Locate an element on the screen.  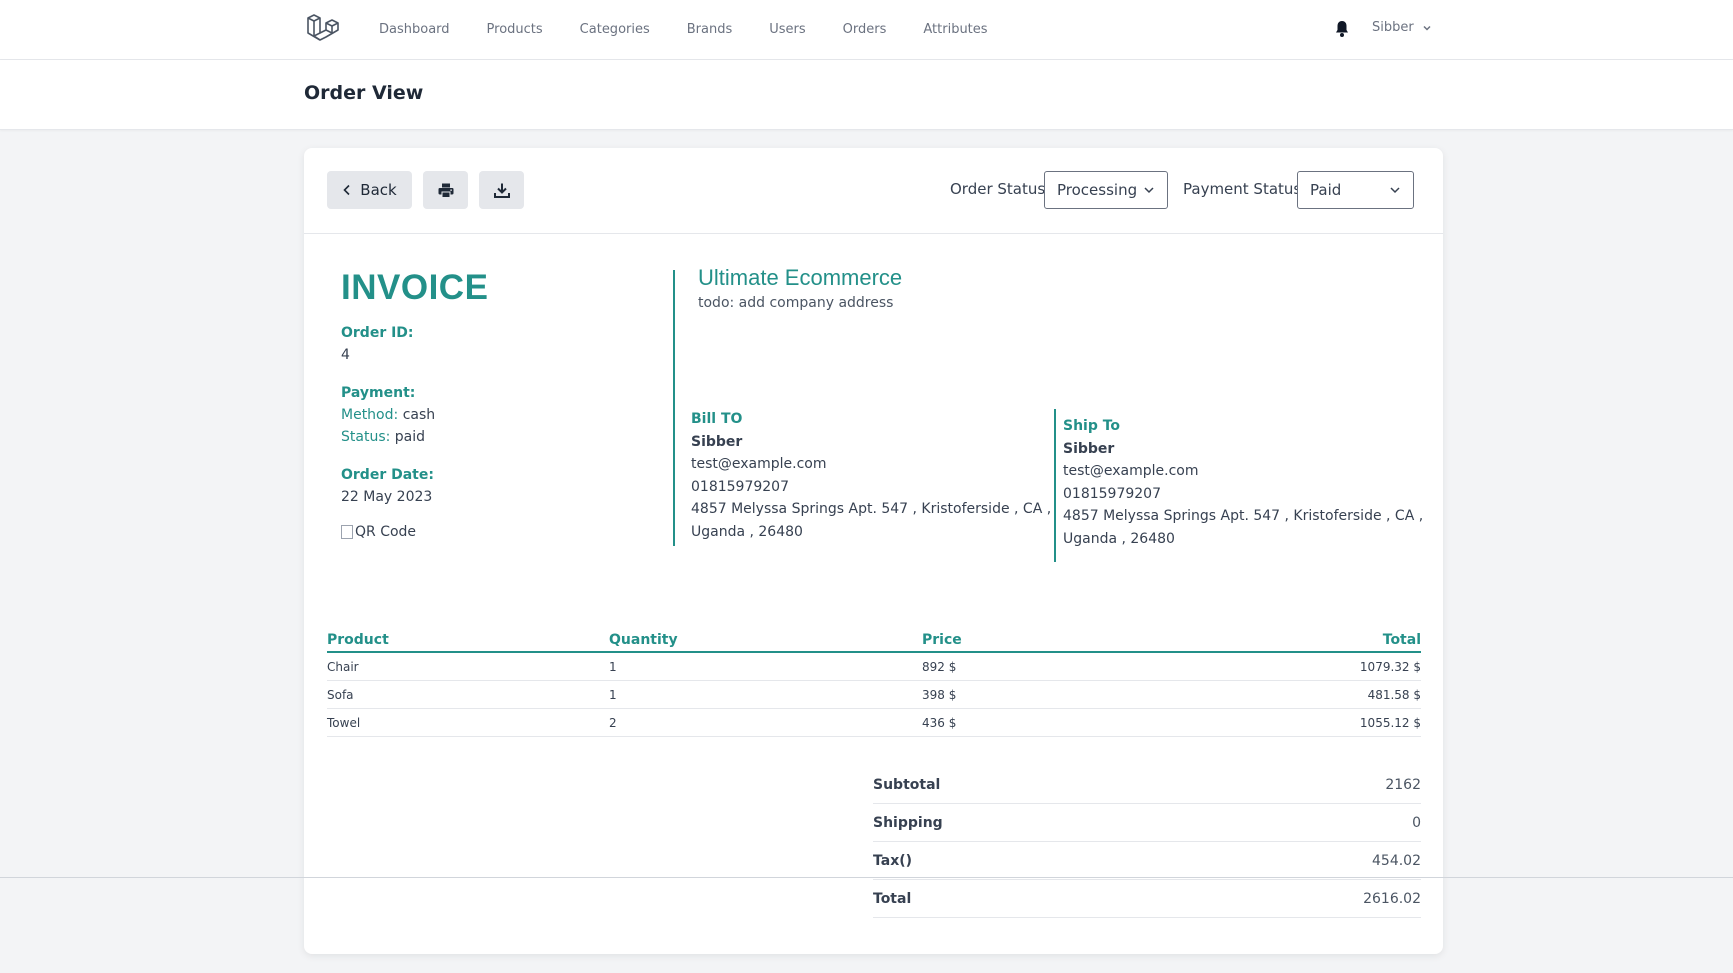
qr-code-alt: QR Code is located at coordinates (386, 532).